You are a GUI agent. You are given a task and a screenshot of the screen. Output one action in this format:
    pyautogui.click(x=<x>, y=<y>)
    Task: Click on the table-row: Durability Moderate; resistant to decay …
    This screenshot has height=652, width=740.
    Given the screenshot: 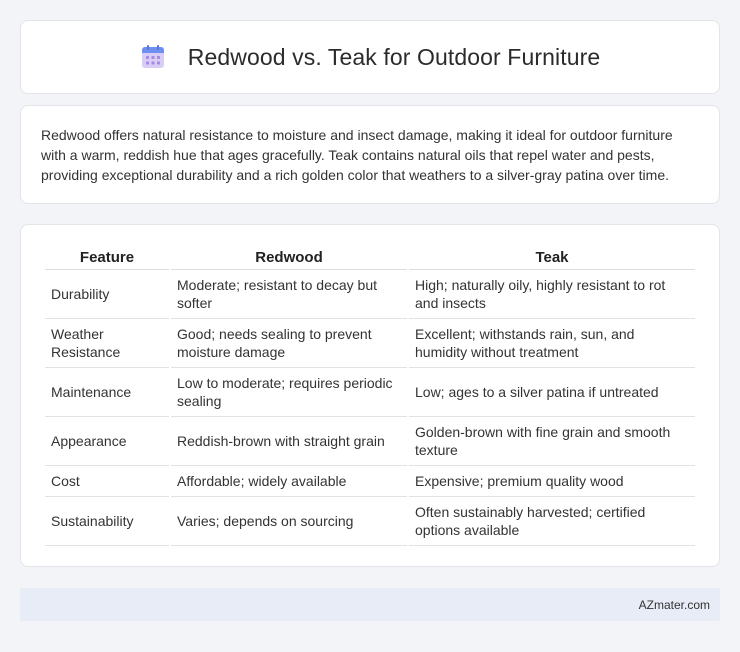 What is the action you would take?
    pyautogui.click(x=370, y=294)
    